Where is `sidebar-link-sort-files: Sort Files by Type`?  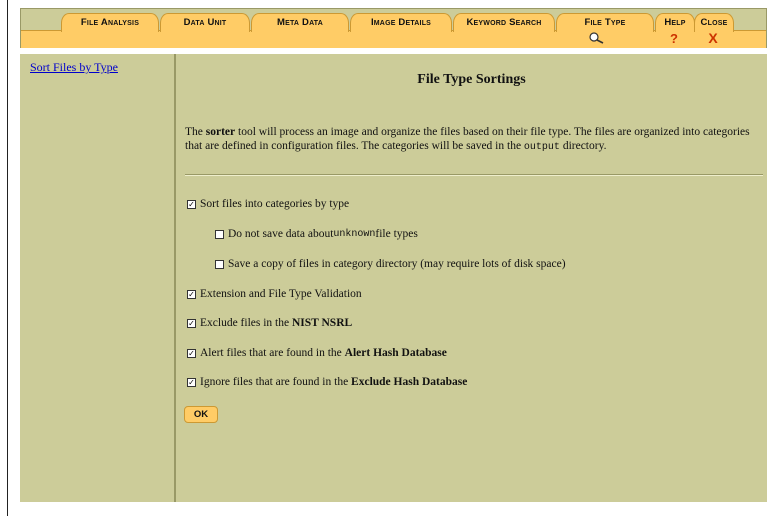 sidebar-link-sort-files: Sort Files by Type is located at coordinates (74, 67).